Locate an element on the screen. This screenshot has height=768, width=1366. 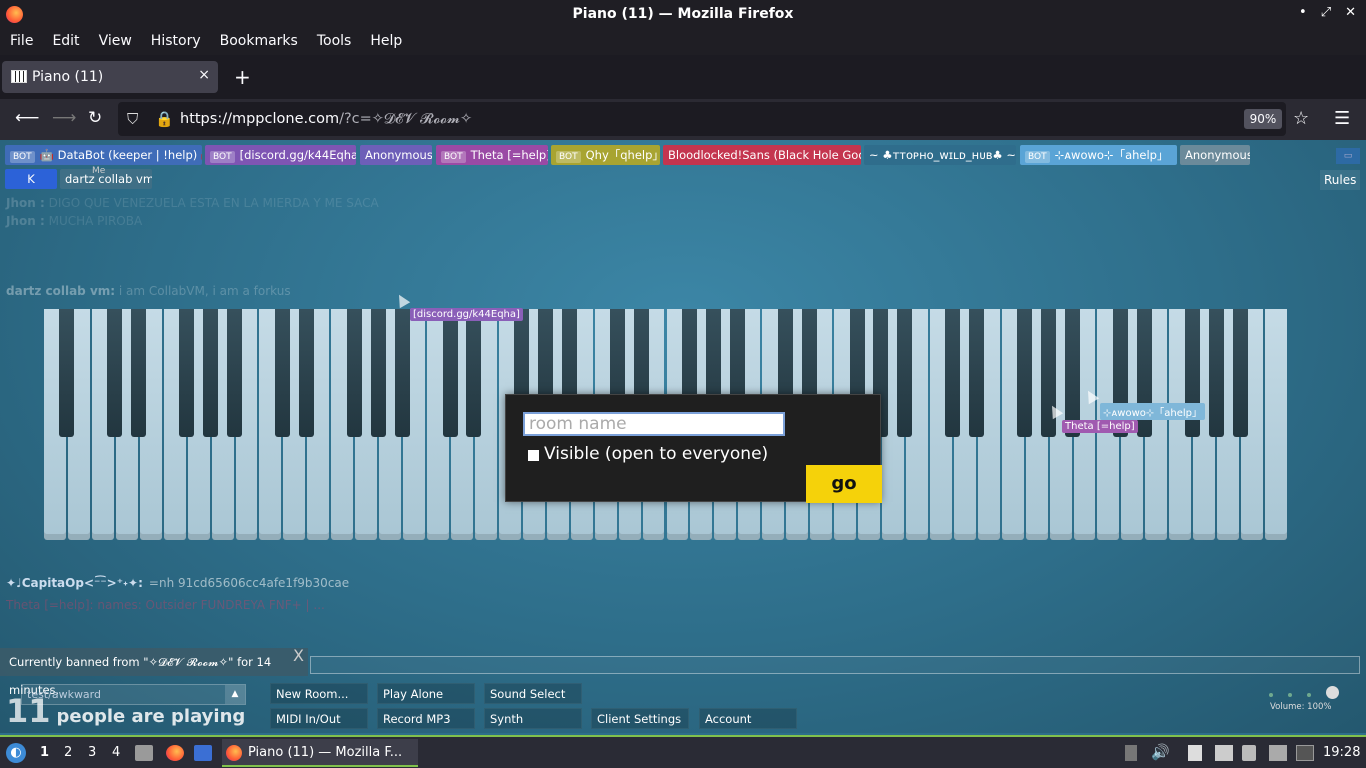
menu-edit: Edit is located at coordinates (65, 42).